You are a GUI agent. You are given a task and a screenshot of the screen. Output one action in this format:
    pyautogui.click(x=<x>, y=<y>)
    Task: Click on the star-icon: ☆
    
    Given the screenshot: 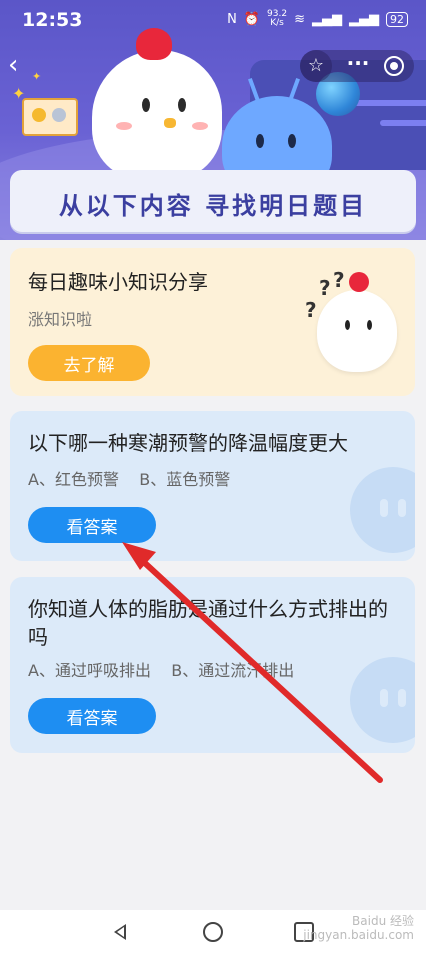 What is the action you would take?
    pyautogui.click(x=316, y=66)
    